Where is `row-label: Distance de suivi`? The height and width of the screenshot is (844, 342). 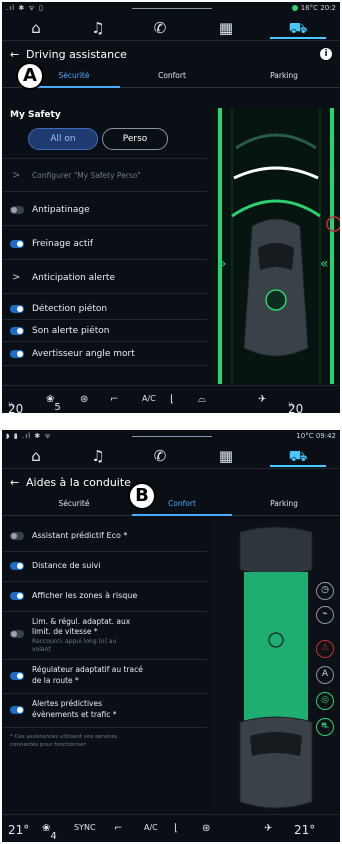 row-label: Distance de suivi is located at coordinates (66, 565).